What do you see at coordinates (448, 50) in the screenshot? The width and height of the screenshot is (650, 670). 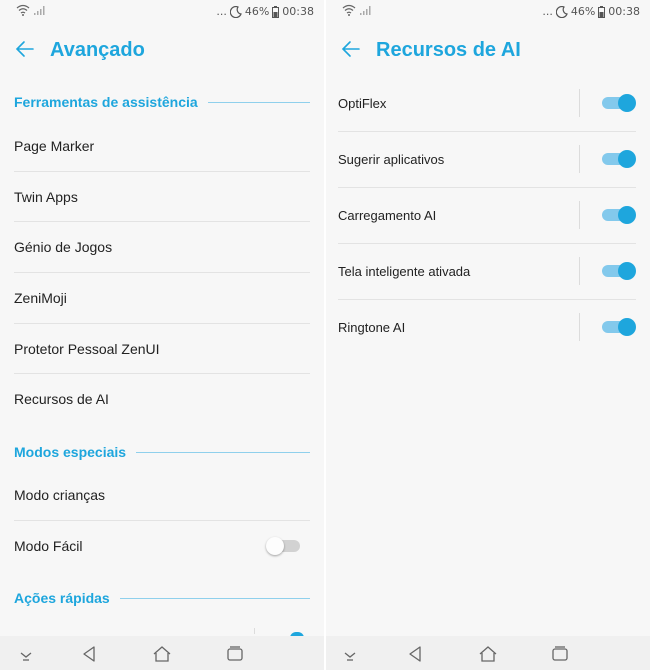 I see `page-title: Recursos de AI` at bounding box center [448, 50].